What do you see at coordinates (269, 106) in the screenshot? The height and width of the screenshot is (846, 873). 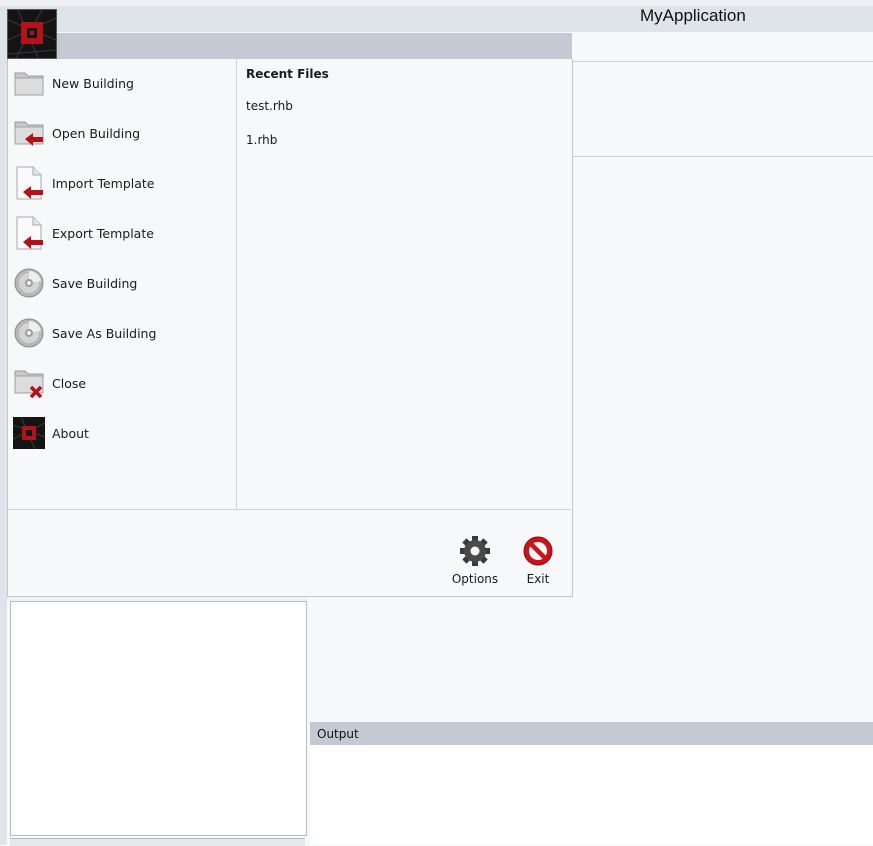 I see `recent-file-item: test.rhb` at bounding box center [269, 106].